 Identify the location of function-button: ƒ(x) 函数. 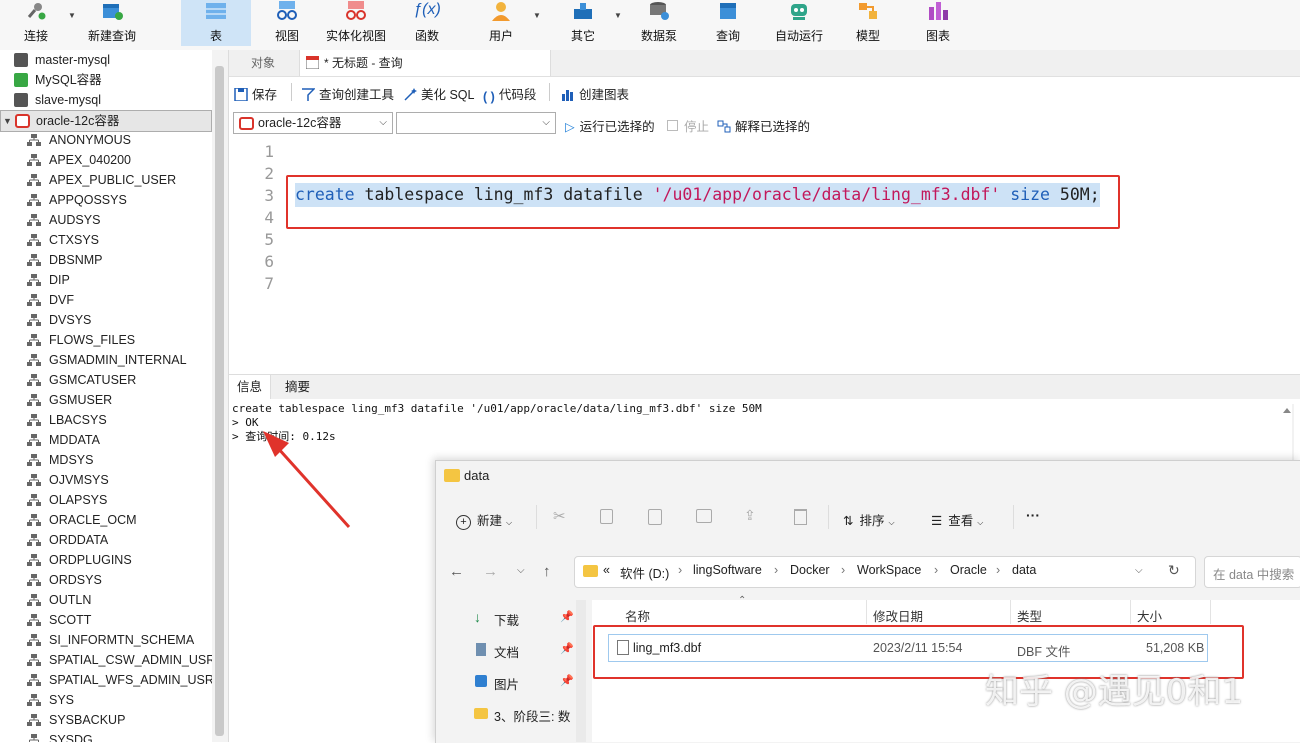
(427, 23).